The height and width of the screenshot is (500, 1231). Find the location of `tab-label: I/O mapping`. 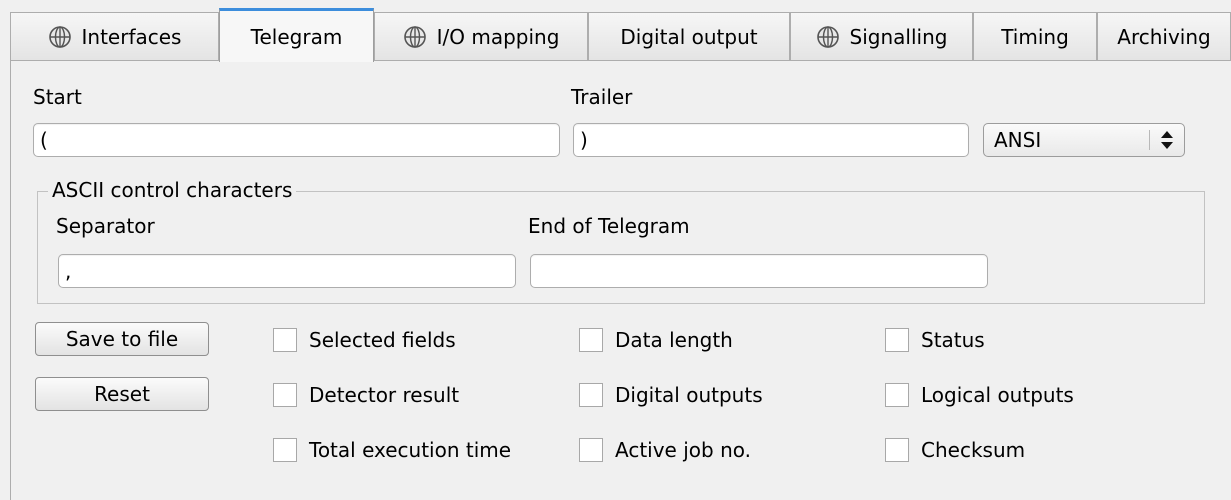

tab-label: I/O mapping is located at coordinates (498, 36).